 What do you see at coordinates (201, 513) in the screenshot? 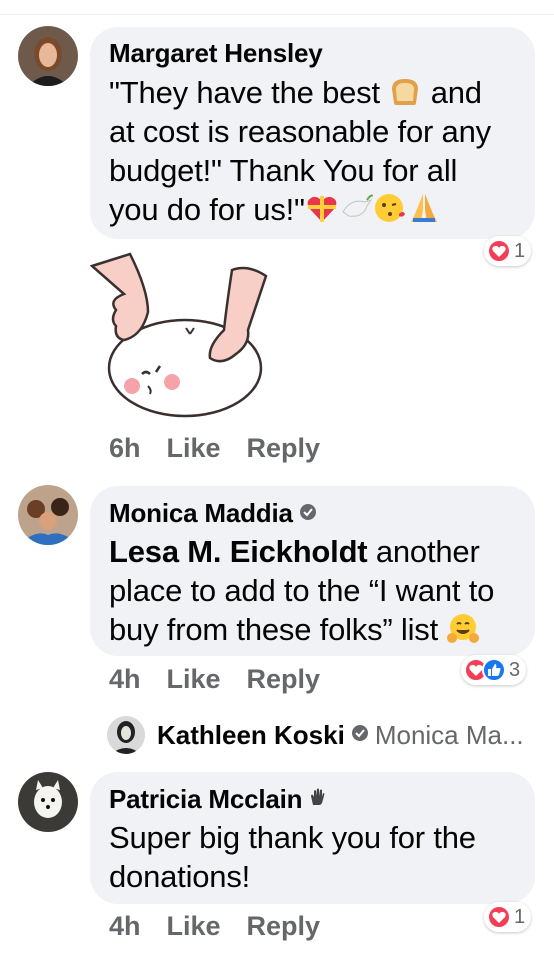
I see `comment-author-name: Monica Maddia` at bounding box center [201, 513].